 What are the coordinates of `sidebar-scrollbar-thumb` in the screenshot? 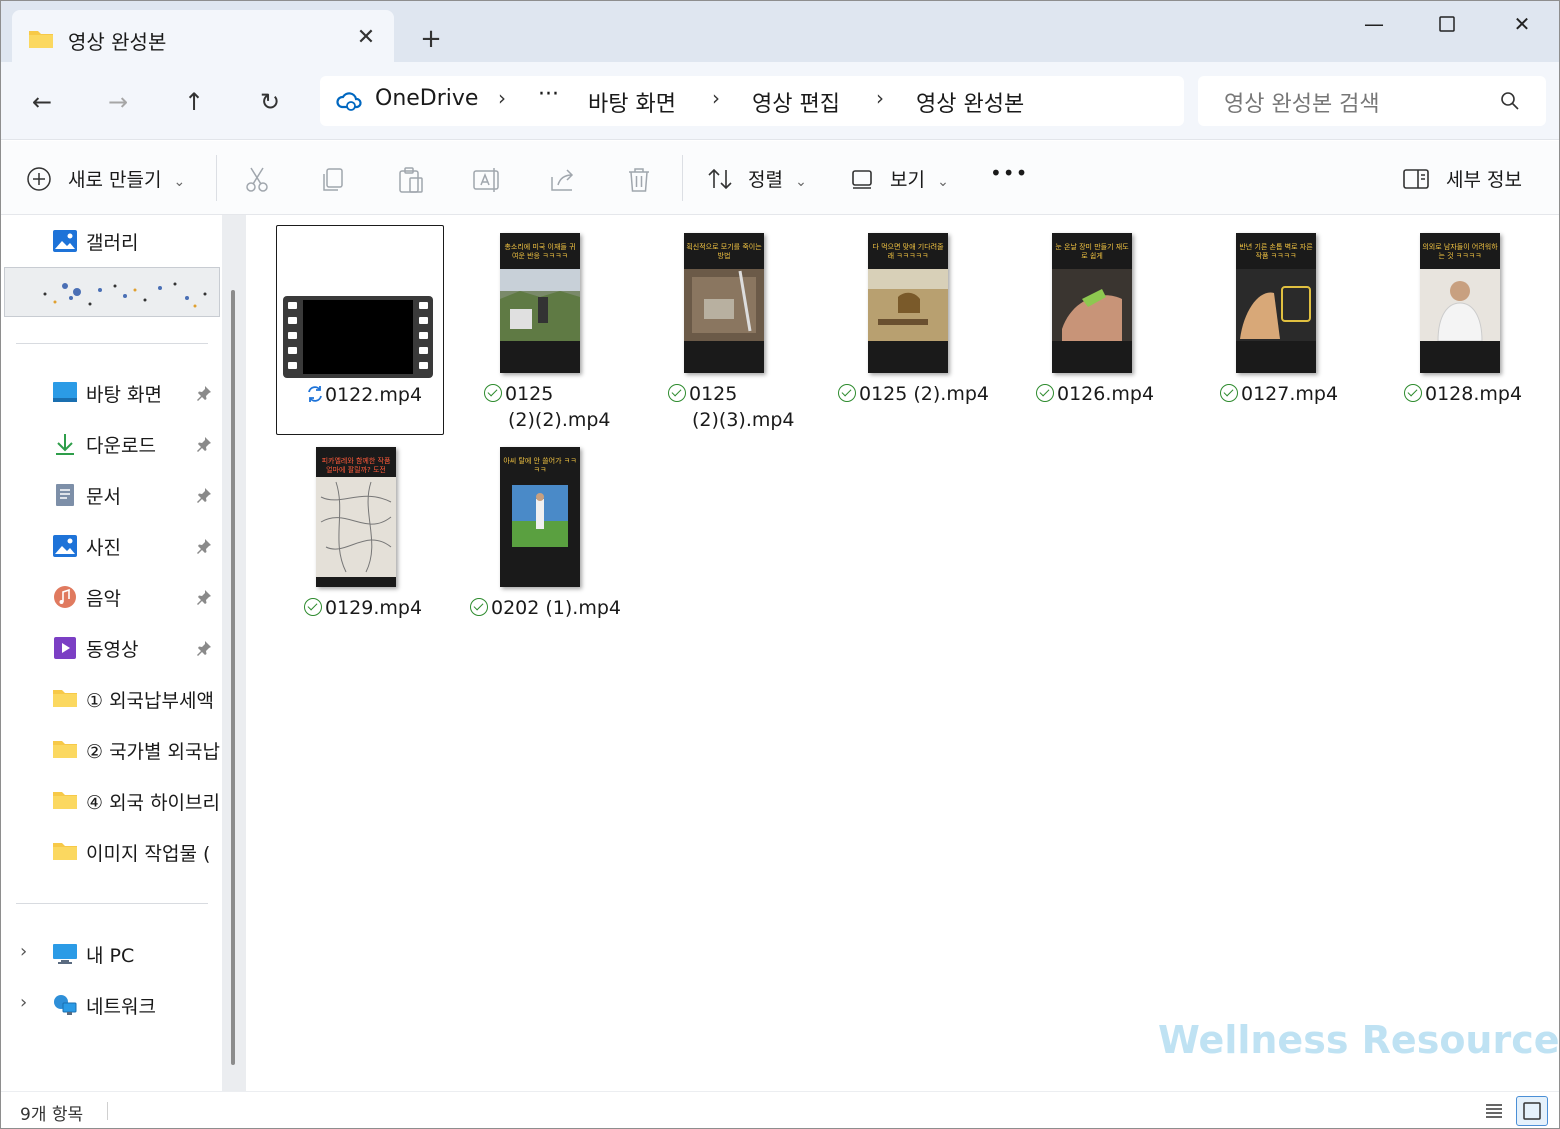 It's located at (233, 677).